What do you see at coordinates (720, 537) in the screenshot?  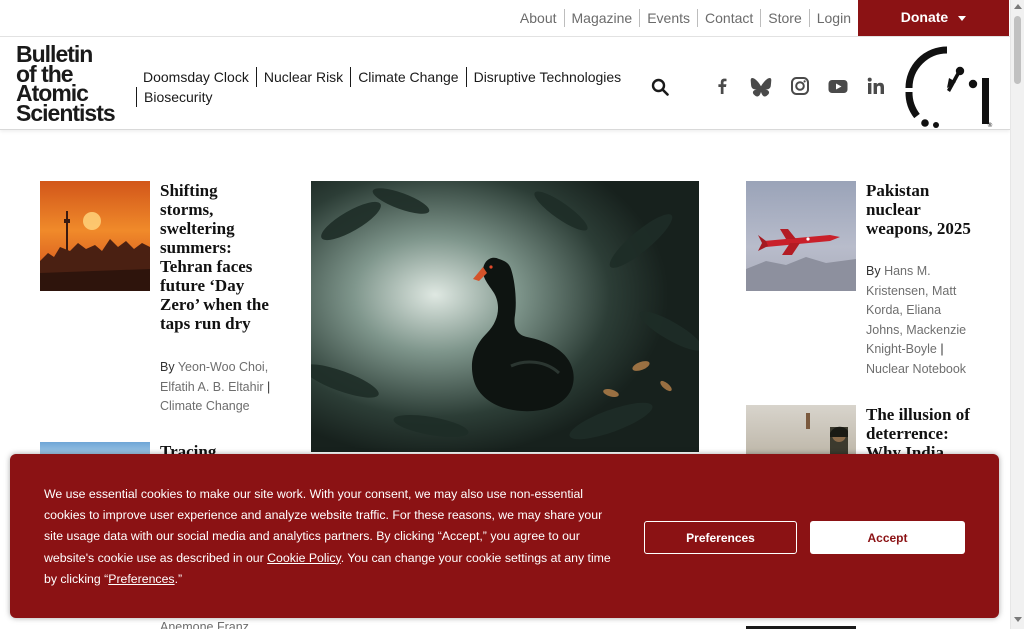 I see `preferences-button: Preferences` at bounding box center [720, 537].